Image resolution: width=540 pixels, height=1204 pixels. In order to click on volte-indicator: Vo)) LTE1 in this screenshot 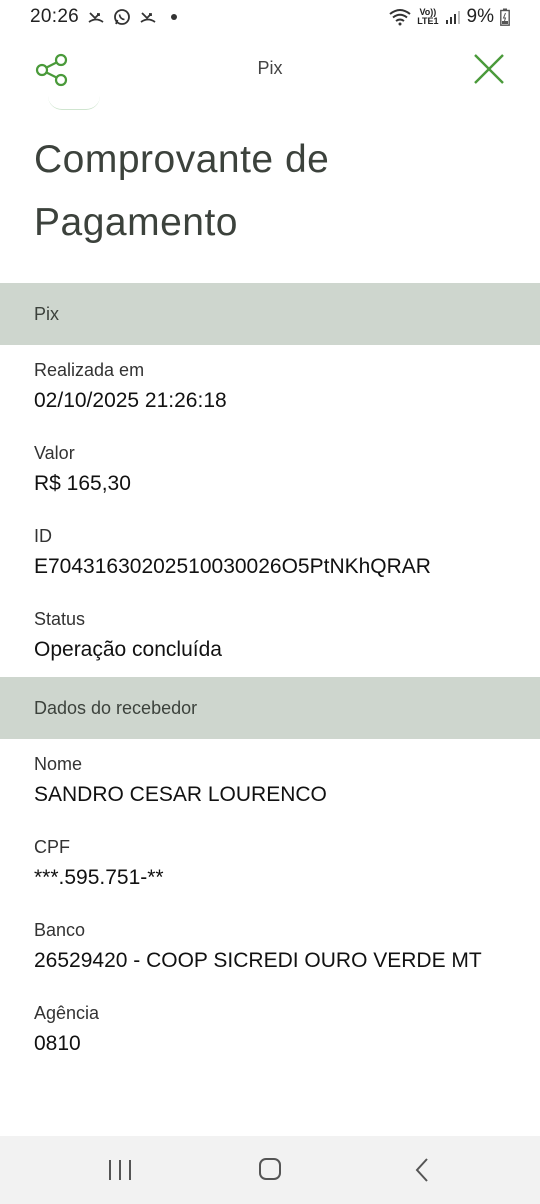, I will do `click(427, 17)`.